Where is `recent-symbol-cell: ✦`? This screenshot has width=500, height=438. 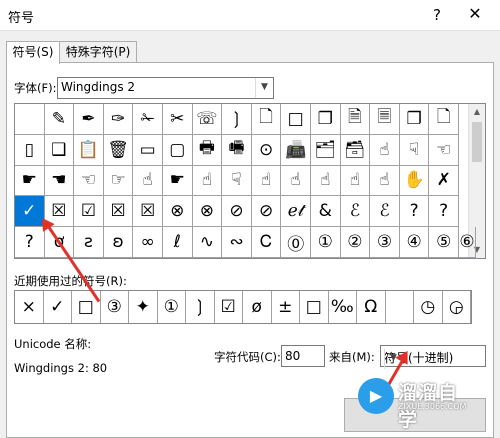 recent-symbol-cell: ✦ is located at coordinates (143, 307).